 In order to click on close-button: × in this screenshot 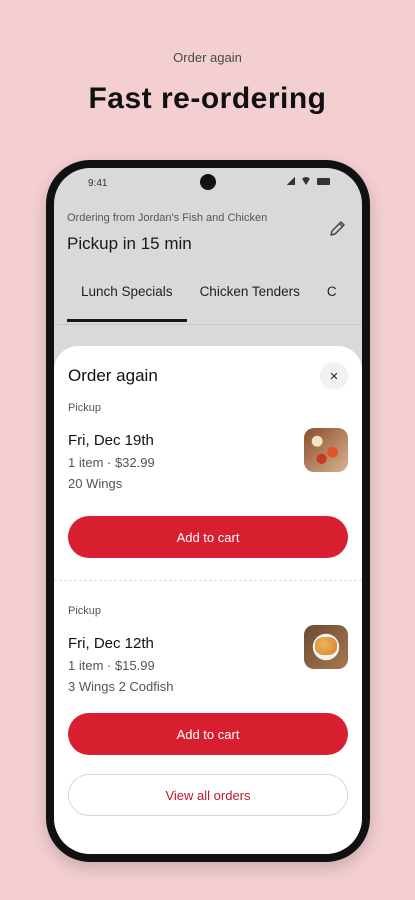, I will do `click(334, 376)`.